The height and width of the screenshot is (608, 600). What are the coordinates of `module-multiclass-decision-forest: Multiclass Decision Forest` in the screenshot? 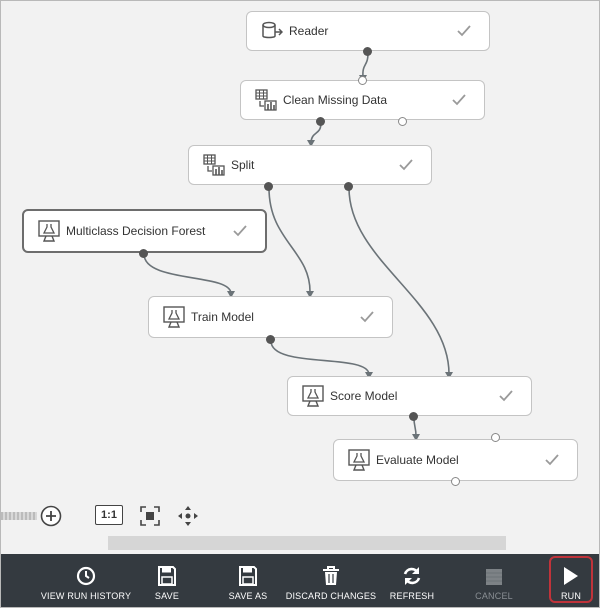 It's located at (144, 231).